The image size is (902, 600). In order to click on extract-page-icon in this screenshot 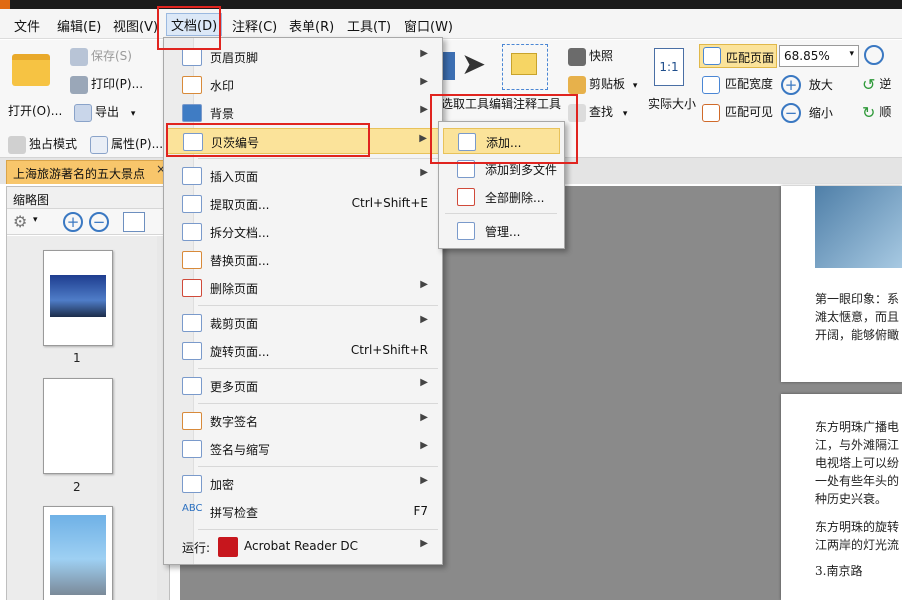, I will do `click(192, 204)`.